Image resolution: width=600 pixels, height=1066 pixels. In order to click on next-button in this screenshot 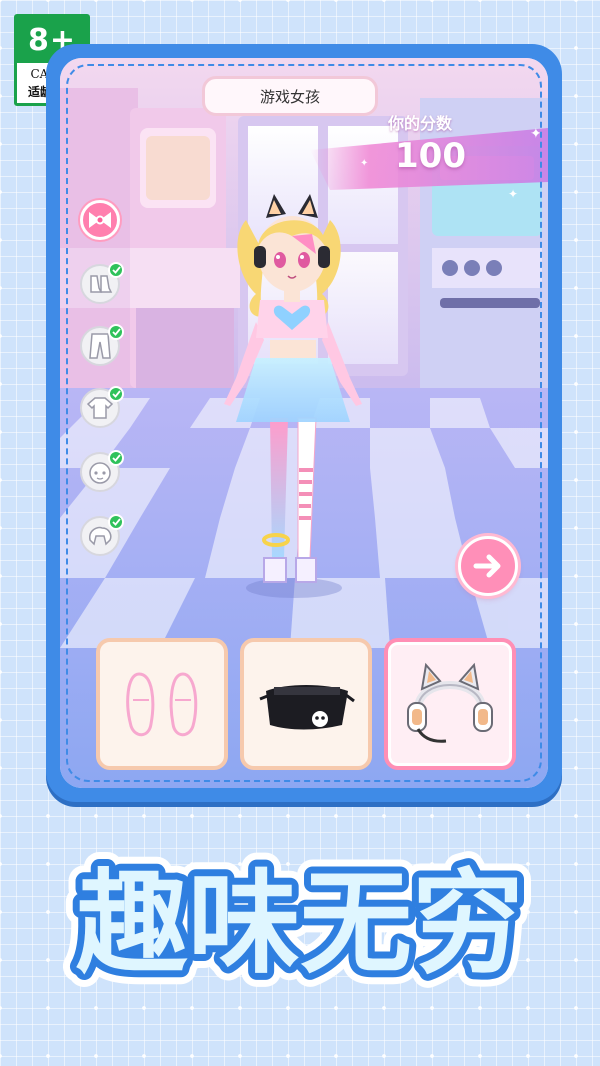, I will do `click(488, 566)`.